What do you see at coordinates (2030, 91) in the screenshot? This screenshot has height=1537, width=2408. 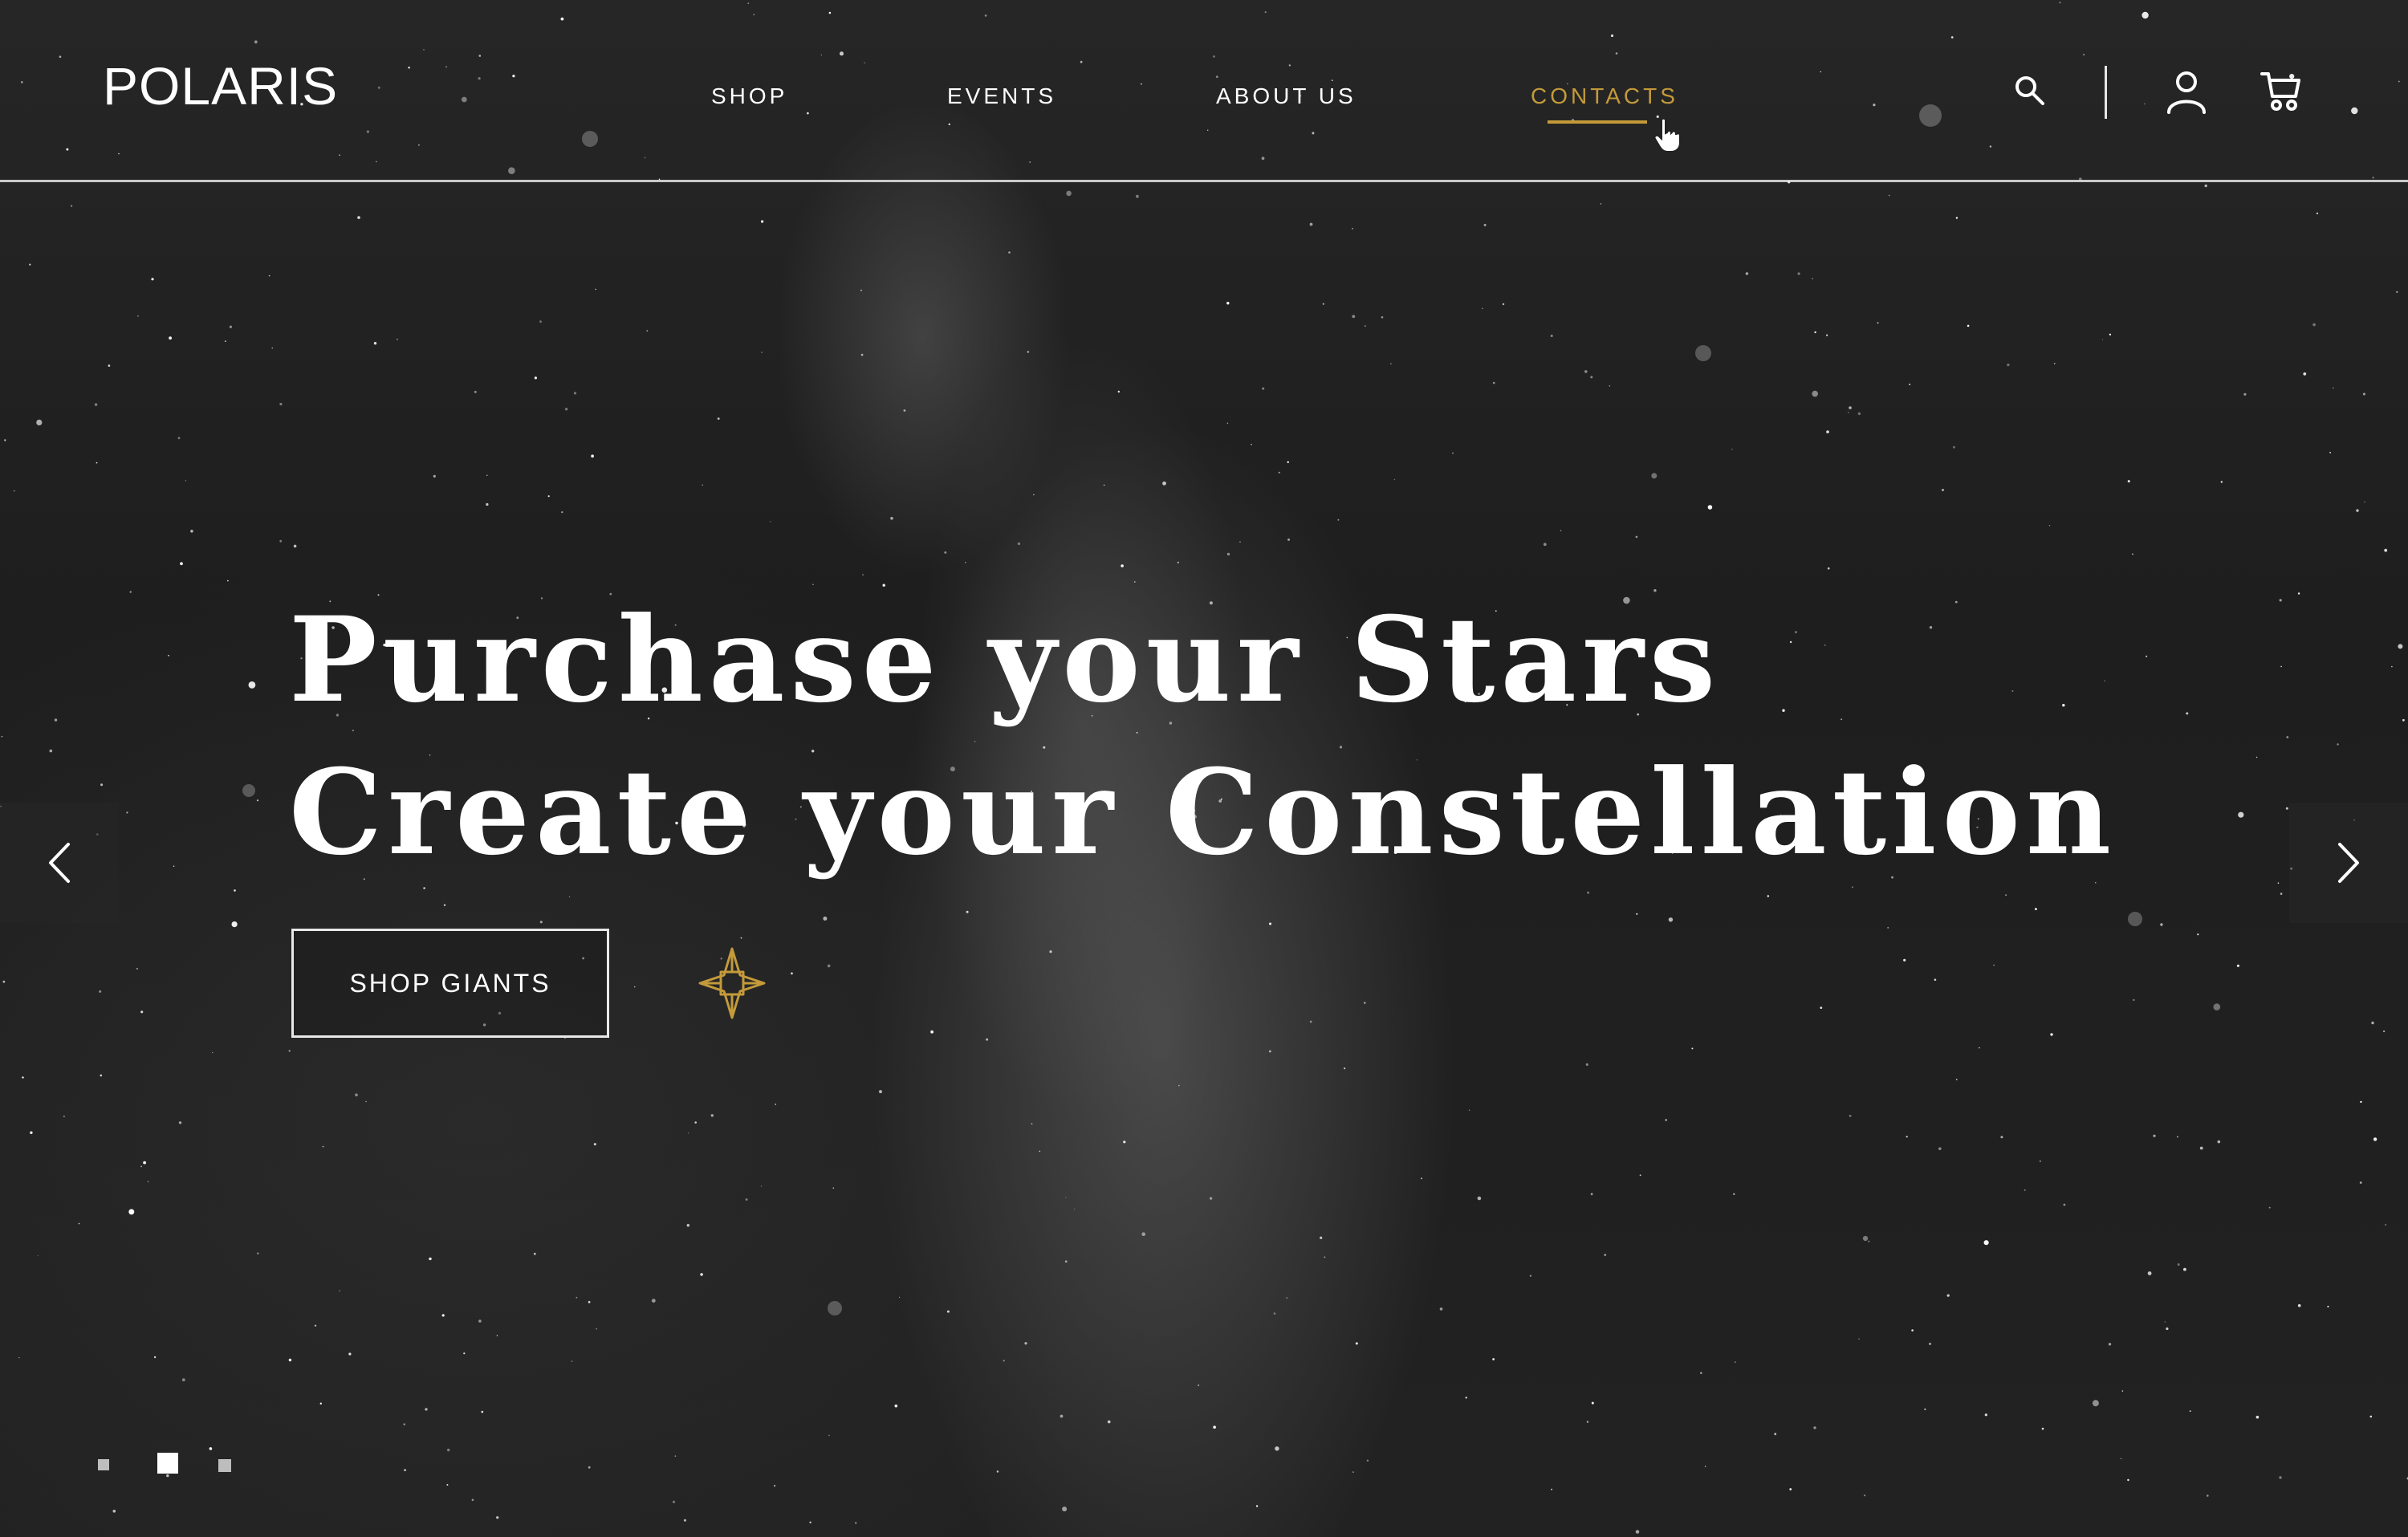 I see `search-icon` at bounding box center [2030, 91].